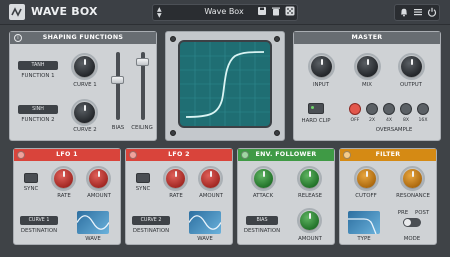  Describe the element at coordinates (289, 11) in the screenshot. I see `dice-icon` at that location.